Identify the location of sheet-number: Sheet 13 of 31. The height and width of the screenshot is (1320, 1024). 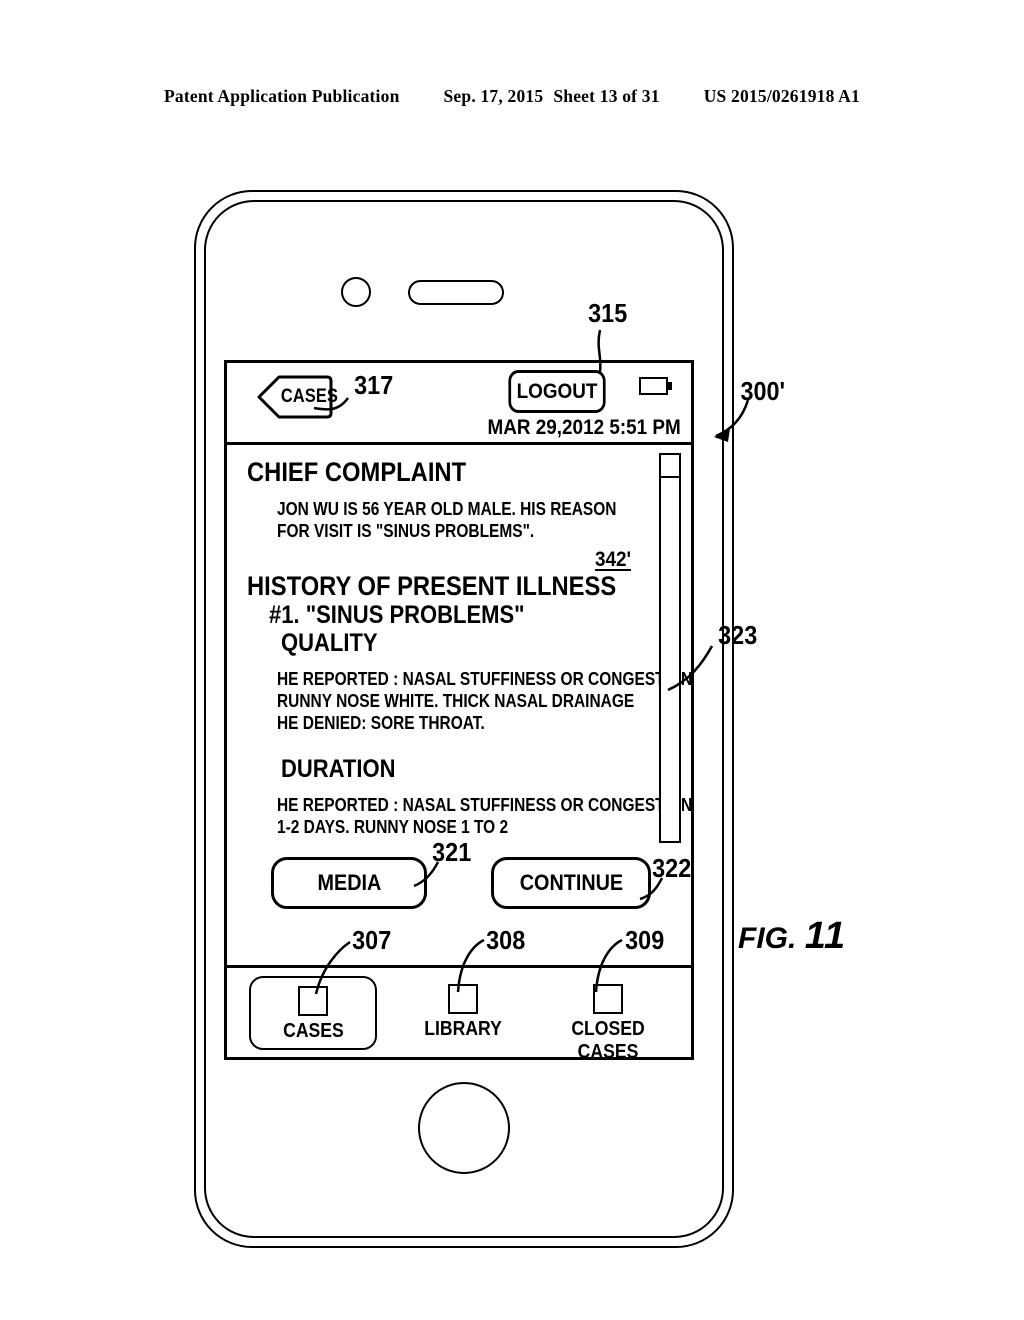
(606, 96).